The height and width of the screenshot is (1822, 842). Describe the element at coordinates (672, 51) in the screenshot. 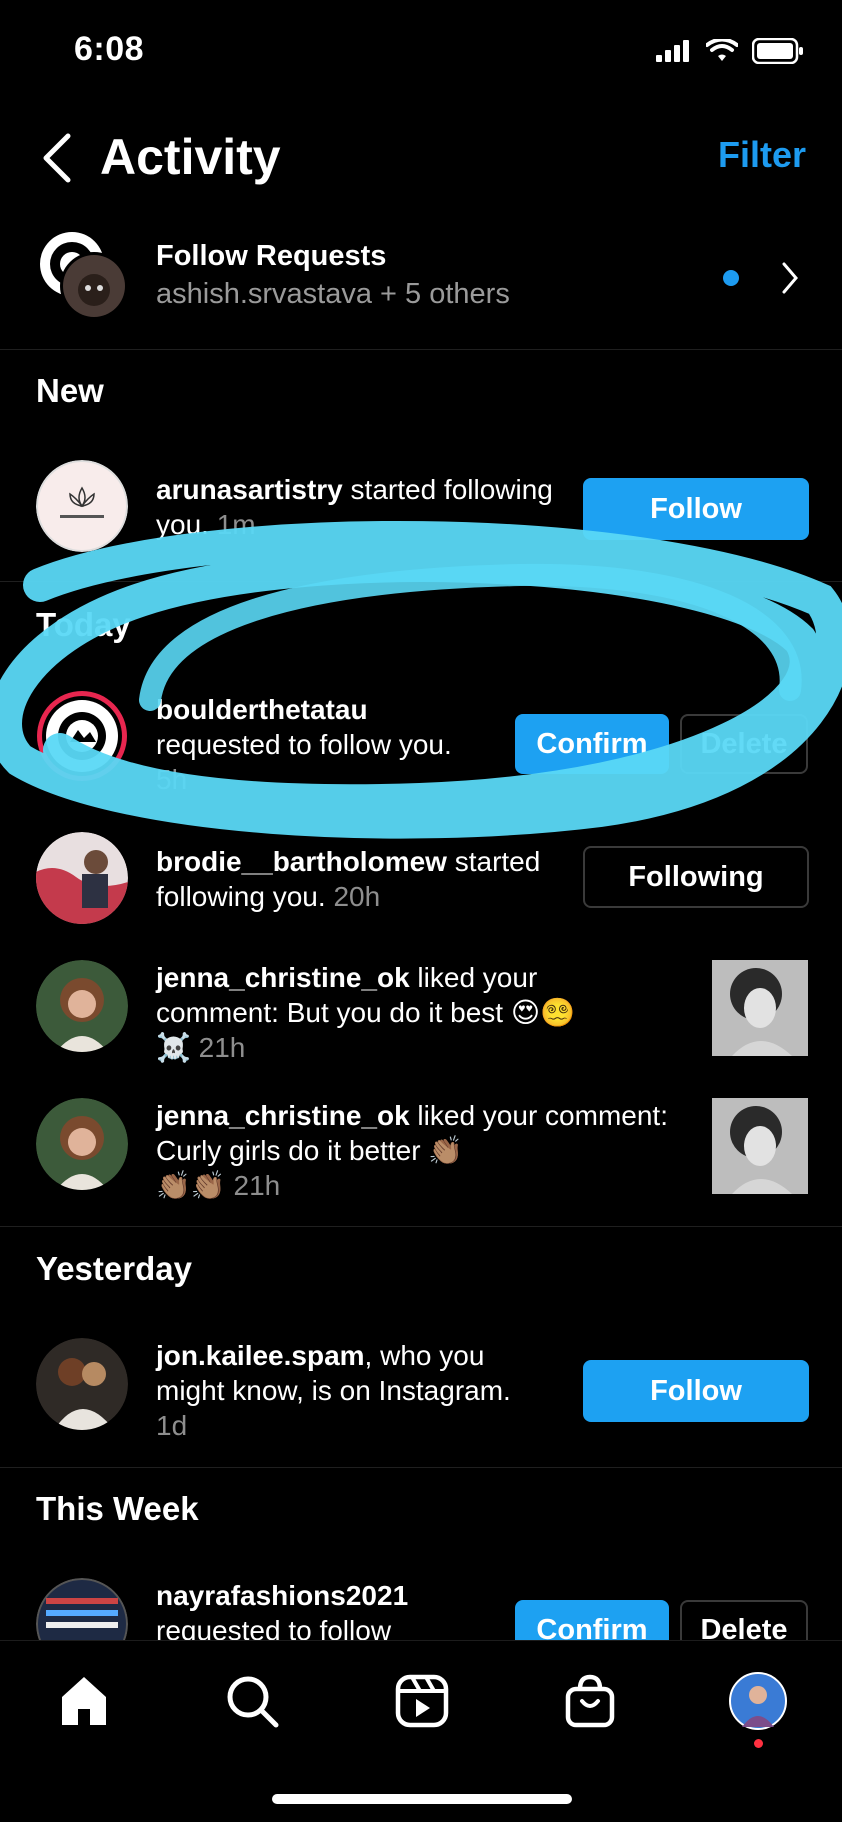

I see `cellular-signal-icon` at that location.